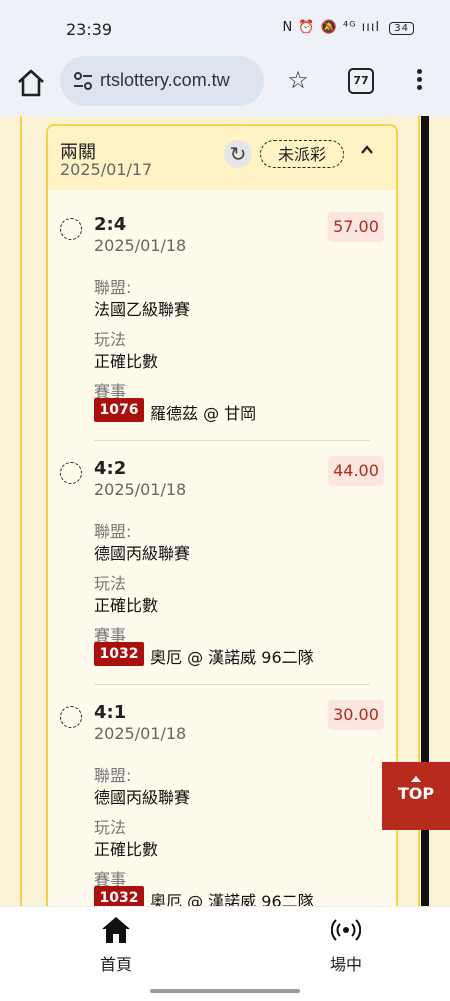 The image size is (450, 1001). What do you see at coordinates (110, 712) in the screenshot?
I see `bet-score: 4:1` at bounding box center [110, 712].